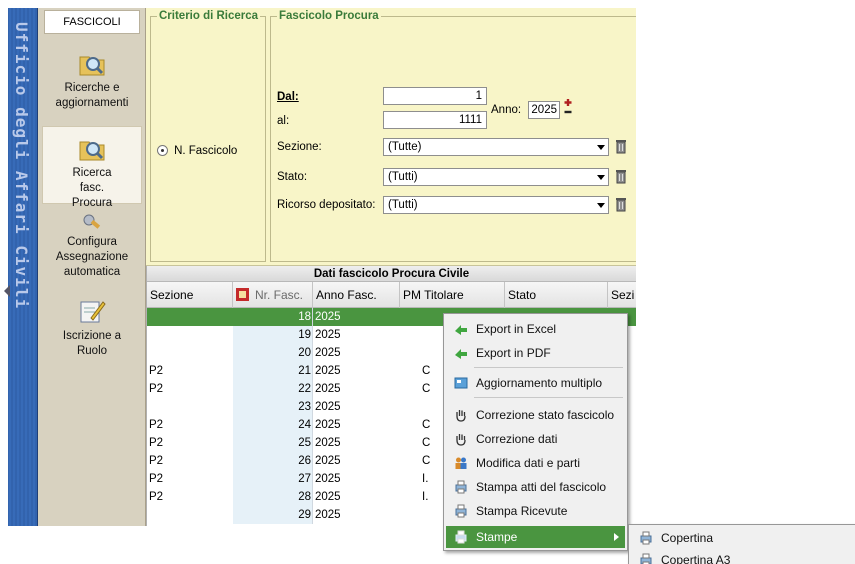 This screenshot has width=855, height=564. I want to click on menu-item-label: Correzione stato fascicolo, so click(545, 415).